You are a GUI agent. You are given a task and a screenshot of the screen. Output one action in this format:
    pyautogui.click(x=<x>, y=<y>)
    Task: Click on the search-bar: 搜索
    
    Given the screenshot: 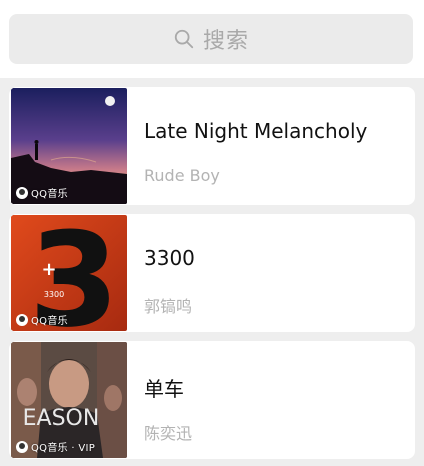 What is the action you would take?
    pyautogui.click(x=211, y=39)
    